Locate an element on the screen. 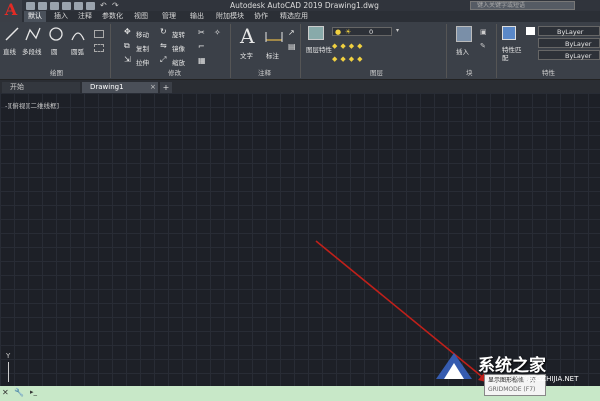  watermark-name: 系统之家 is located at coordinates (512, 366).